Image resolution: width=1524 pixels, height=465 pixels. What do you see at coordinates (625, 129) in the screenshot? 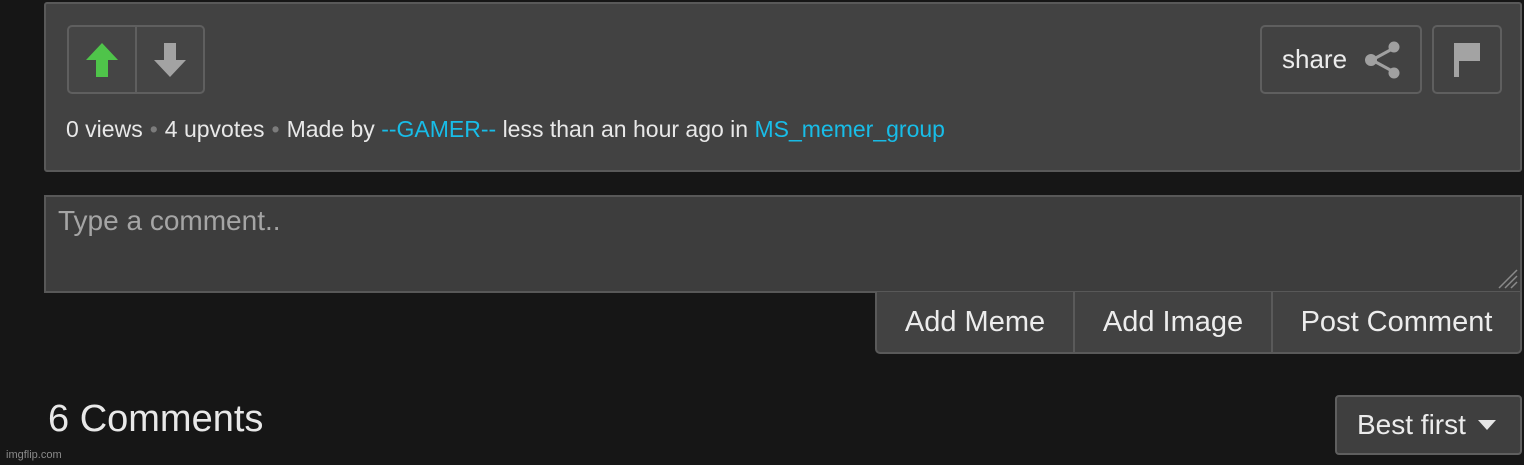
I see `post-time: less than an hour ago in` at bounding box center [625, 129].